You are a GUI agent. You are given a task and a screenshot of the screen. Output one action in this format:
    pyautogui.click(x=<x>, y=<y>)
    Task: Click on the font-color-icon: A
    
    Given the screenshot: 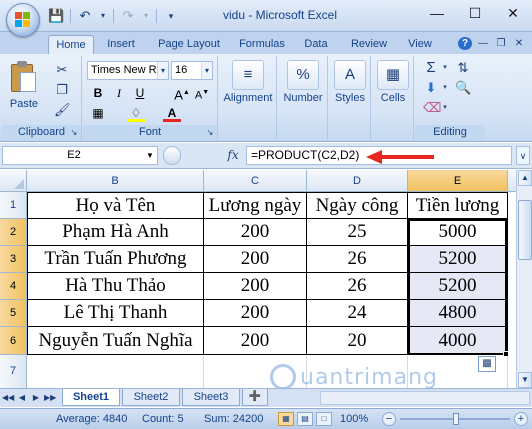 What is the action you would take?
    pyautogui.click(x=172, y=113)
    